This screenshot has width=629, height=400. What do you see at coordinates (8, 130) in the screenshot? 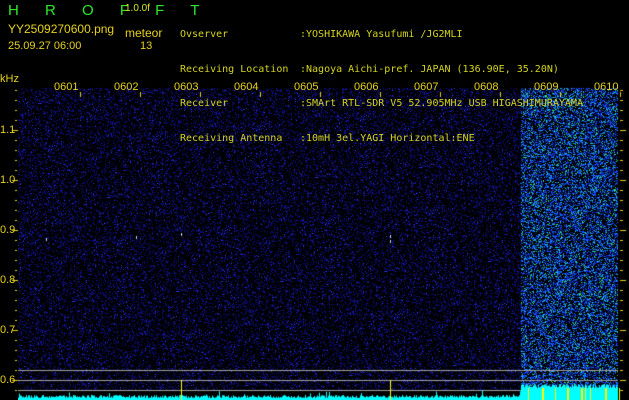
I see `y-tick-label: 1.1` at bounding box center [8, 130].